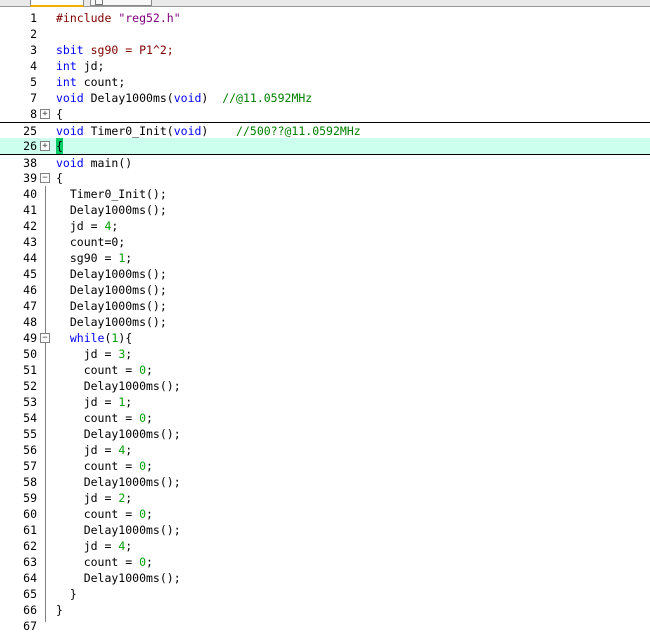 This screenshot has height=636, width=650. Describe the element at coordinates (30, 626) in the screenshot. I see `line-number: 67` at that location.